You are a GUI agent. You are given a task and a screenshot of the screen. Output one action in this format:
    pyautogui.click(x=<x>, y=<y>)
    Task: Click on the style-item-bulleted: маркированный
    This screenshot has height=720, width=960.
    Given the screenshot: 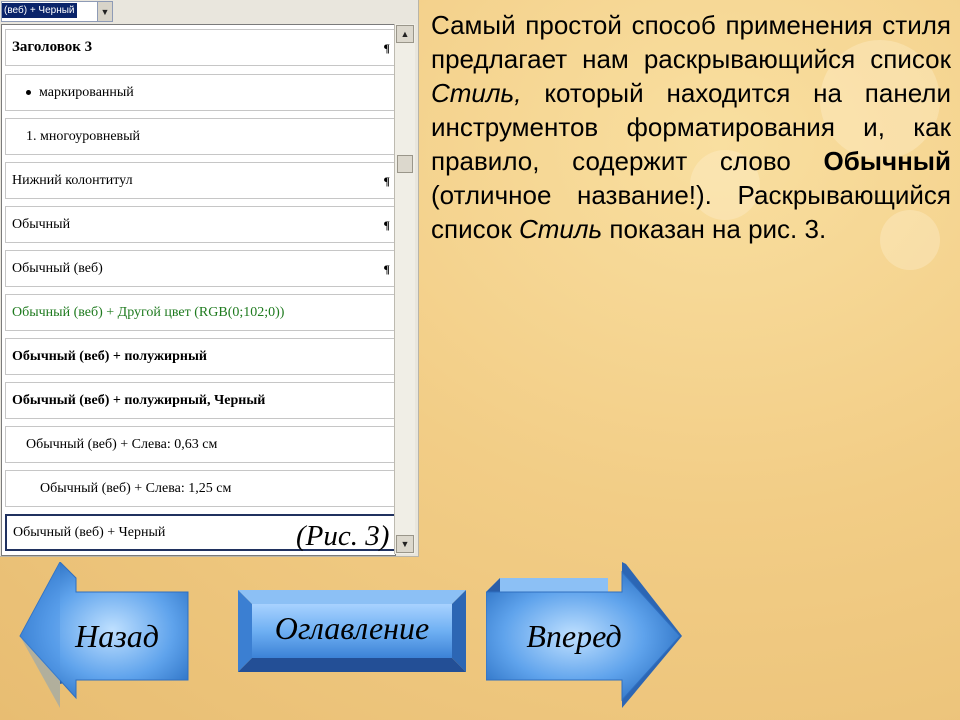 What is the action you would take?
    pyautogui.click(x=201, y=92)
    